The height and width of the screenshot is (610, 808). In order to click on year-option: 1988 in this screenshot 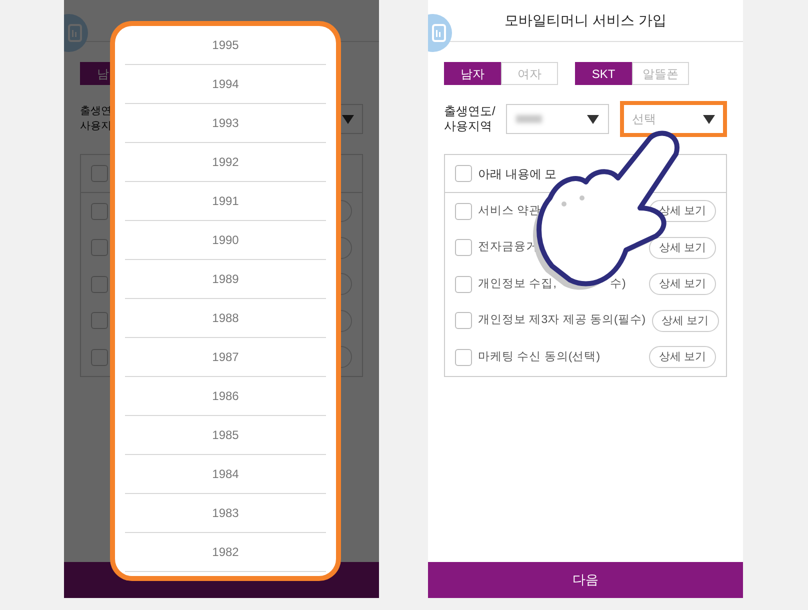, I will do `click(225, 318)`.